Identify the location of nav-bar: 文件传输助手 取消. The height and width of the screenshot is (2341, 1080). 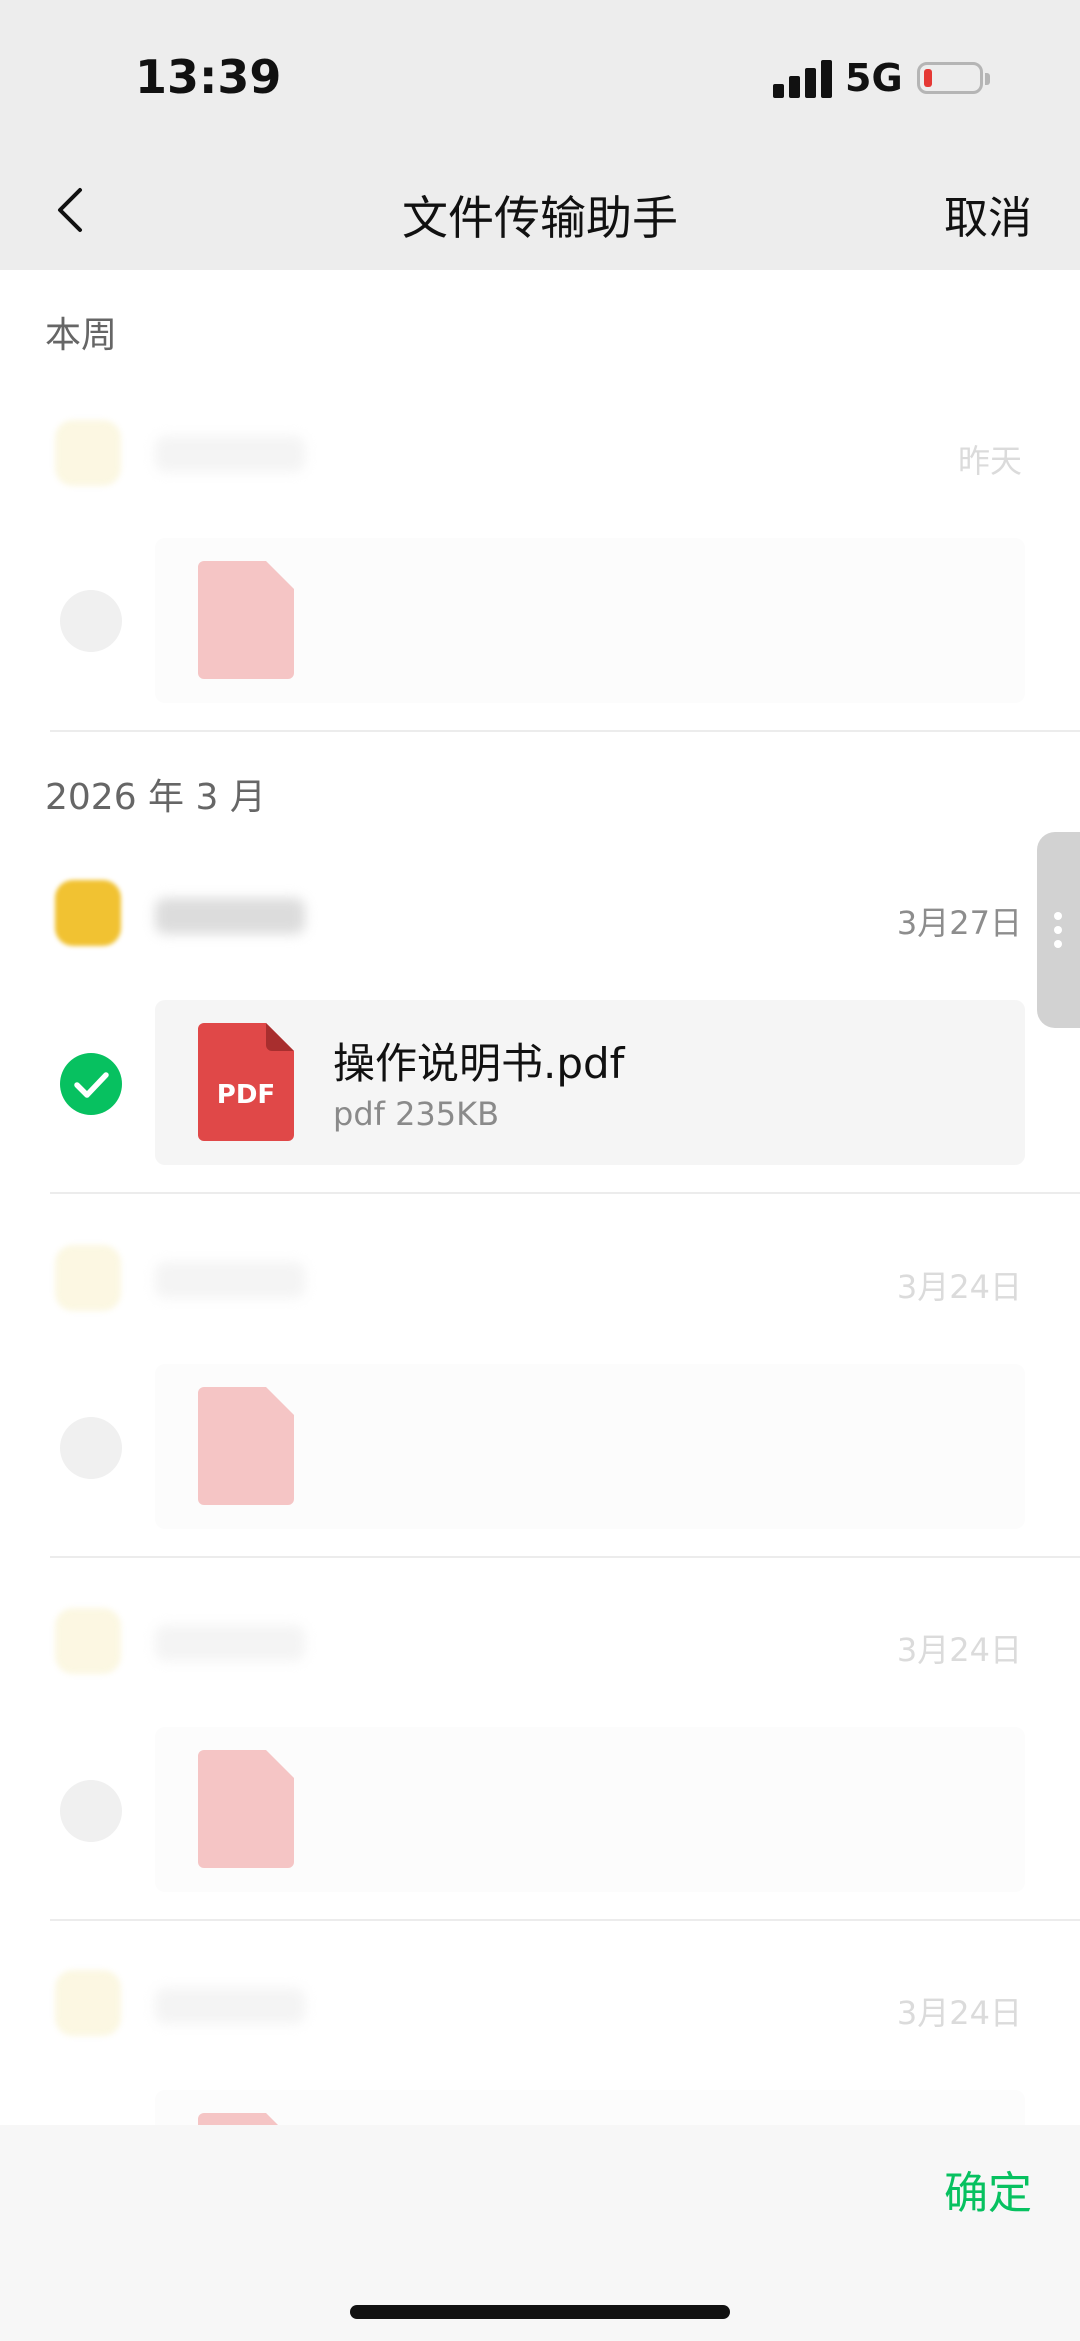
(540, 210).